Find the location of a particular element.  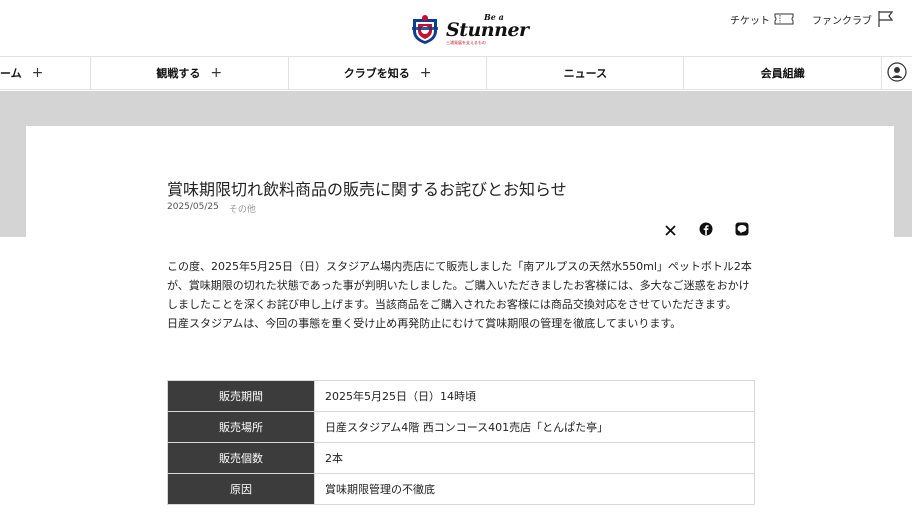

club-logo: Be a Stunner 三浦発展を支えるもの is located at coordinates (469, 29).